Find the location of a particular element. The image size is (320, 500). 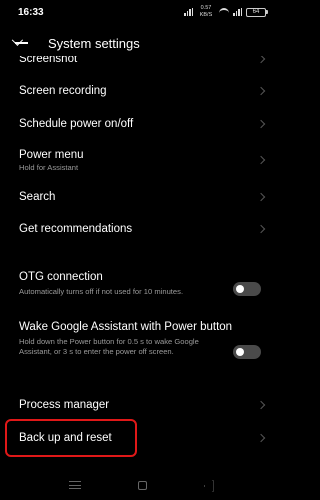

home-icon is located at coordinates (142, 485).